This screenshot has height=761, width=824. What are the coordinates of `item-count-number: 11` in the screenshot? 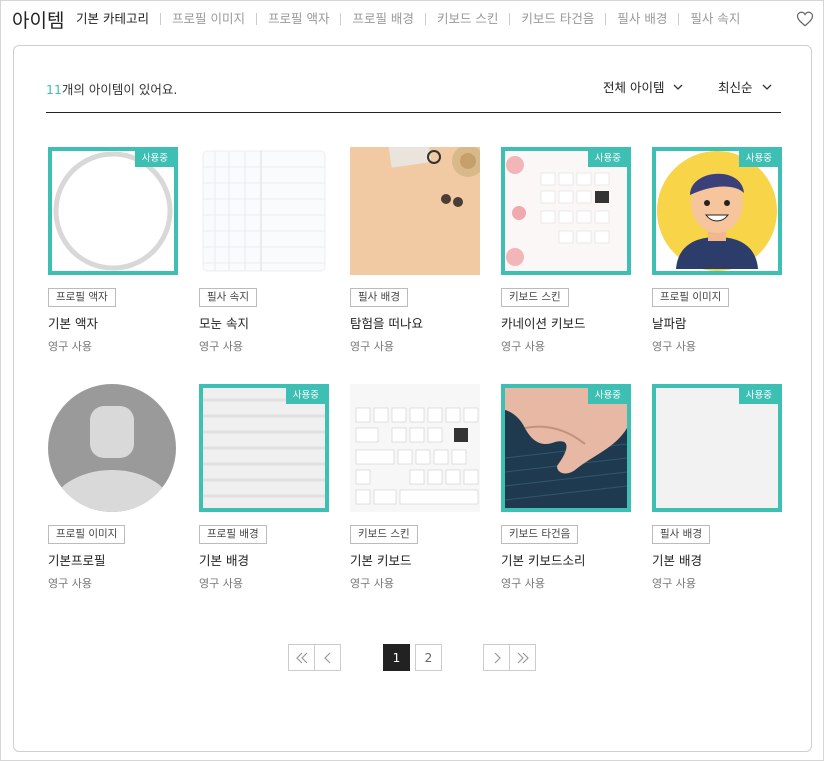 It's located at (54, 89).